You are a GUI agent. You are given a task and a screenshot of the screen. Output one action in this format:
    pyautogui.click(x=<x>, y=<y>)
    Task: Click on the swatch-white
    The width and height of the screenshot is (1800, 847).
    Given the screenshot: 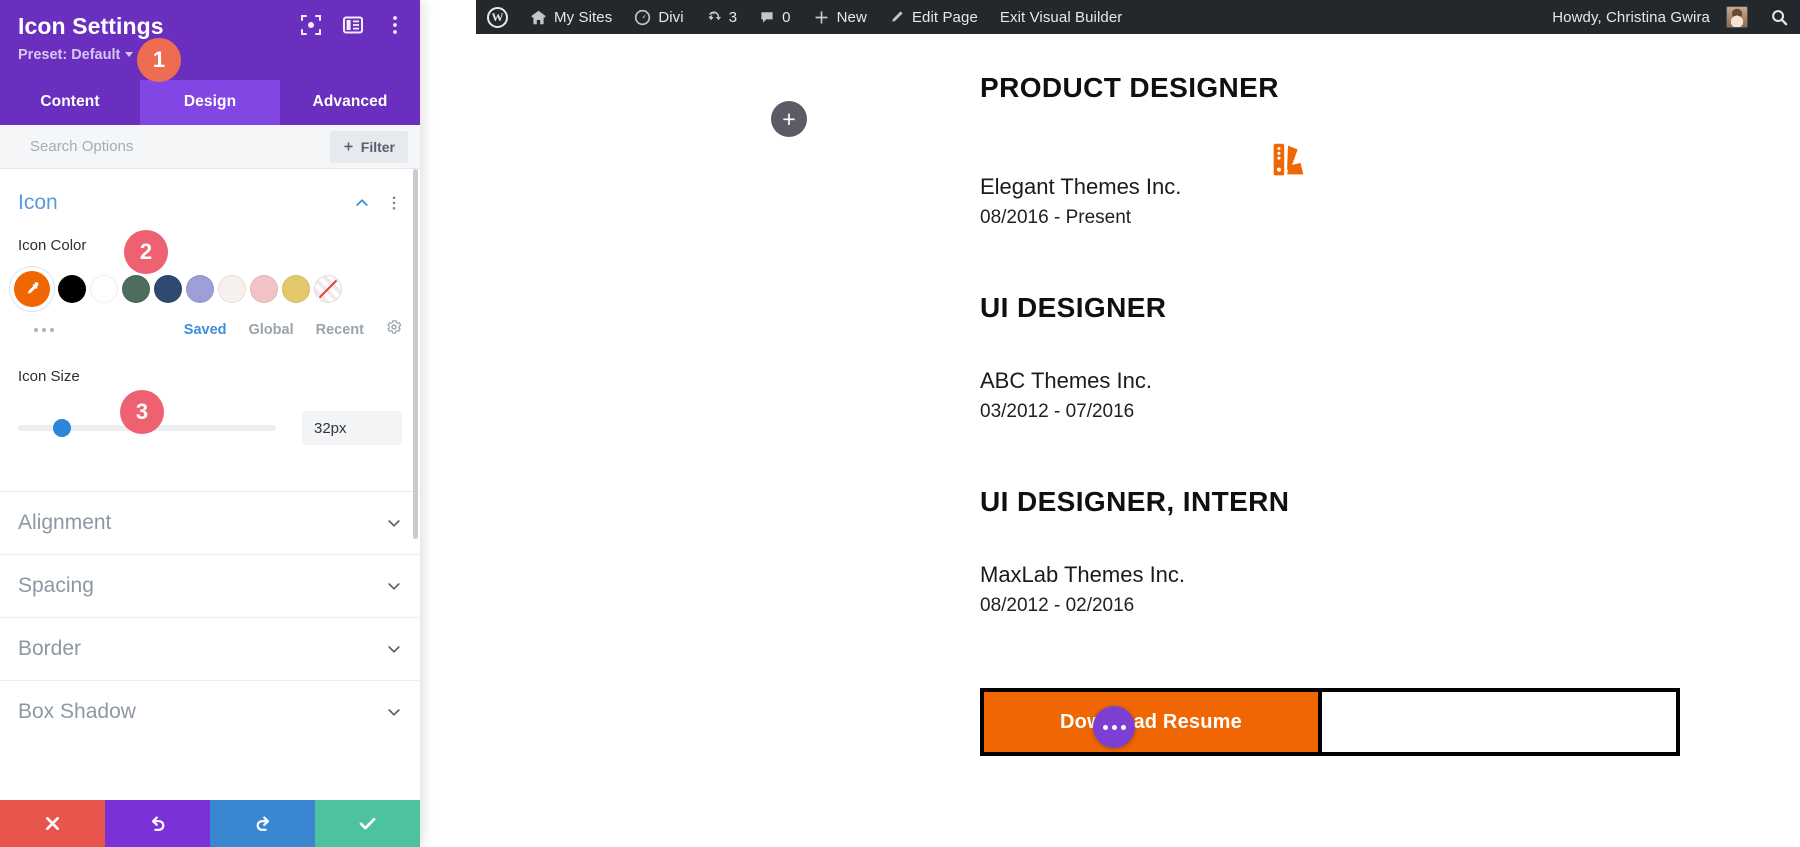 What is the action you would take?
    pyautogui.click(x=104, y=289)
    